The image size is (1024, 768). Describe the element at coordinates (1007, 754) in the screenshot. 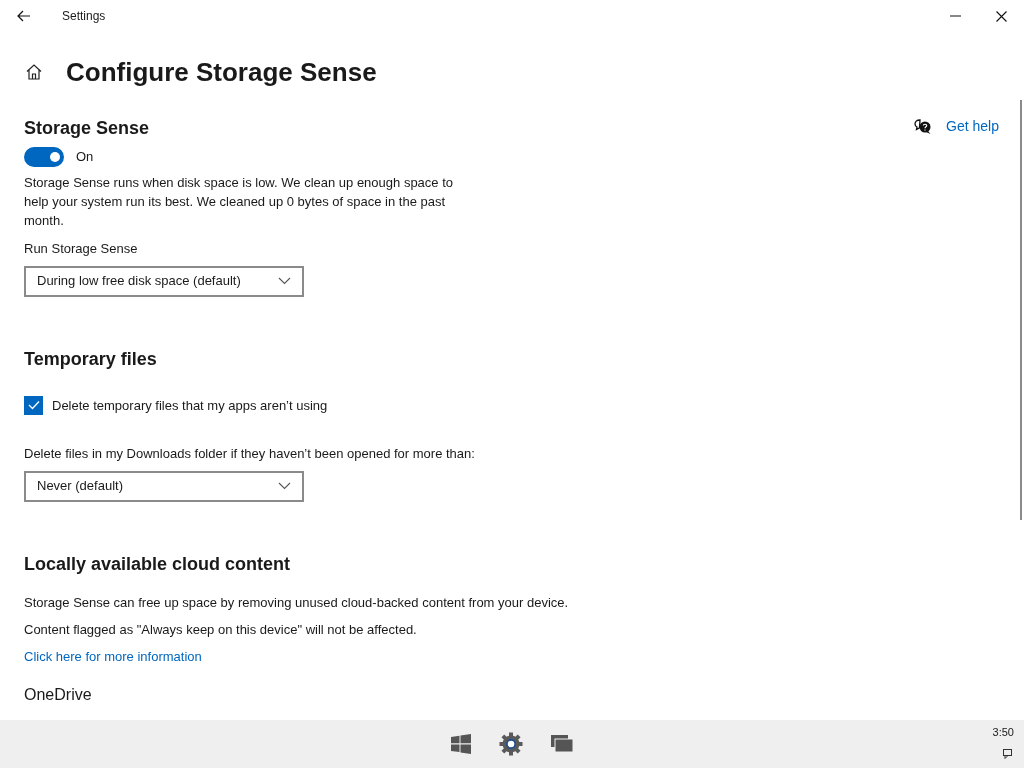

I see `notification-icon` at that location.